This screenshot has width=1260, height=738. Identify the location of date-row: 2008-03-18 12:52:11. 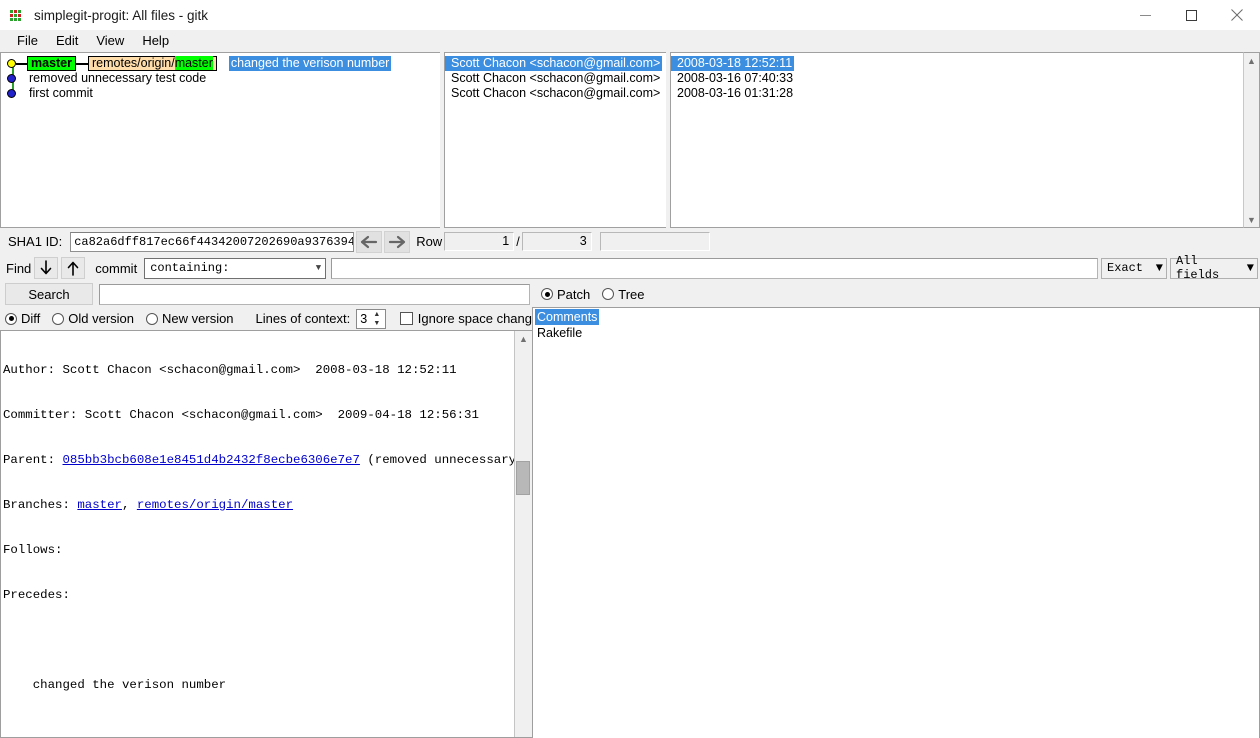
(957, 63).